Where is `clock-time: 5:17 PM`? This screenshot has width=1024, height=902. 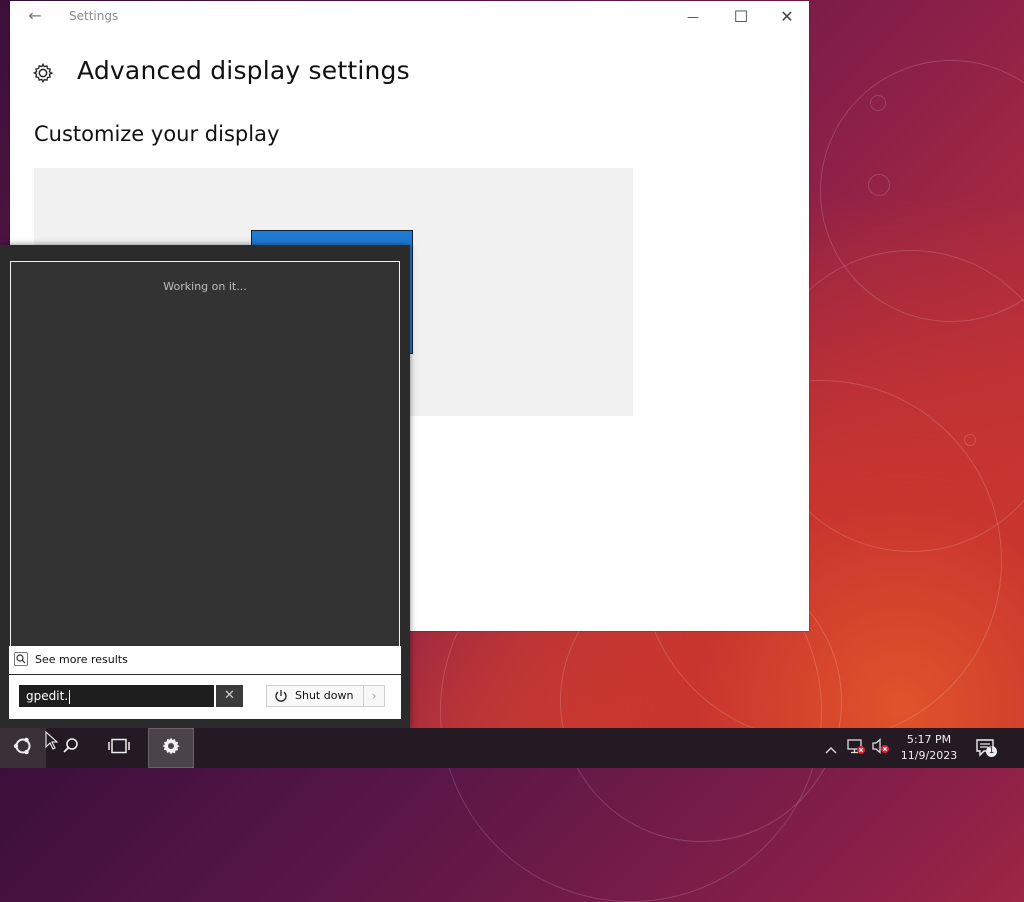 clock-time: 5:17 PM is located at coordinates (929, 739).